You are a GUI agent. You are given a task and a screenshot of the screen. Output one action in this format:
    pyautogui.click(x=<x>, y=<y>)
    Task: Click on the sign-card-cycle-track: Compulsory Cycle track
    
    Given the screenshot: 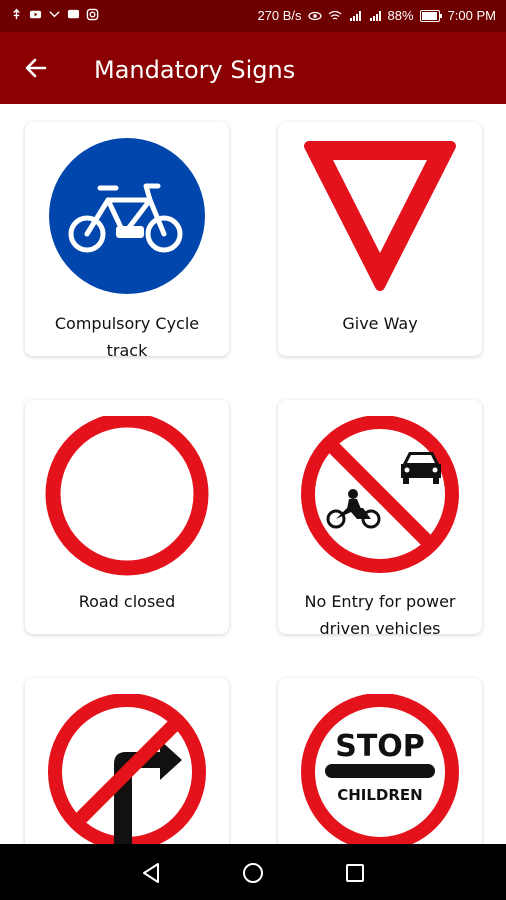 What is the action you would take?
    pyautogui.click(x=127, y=241)
    